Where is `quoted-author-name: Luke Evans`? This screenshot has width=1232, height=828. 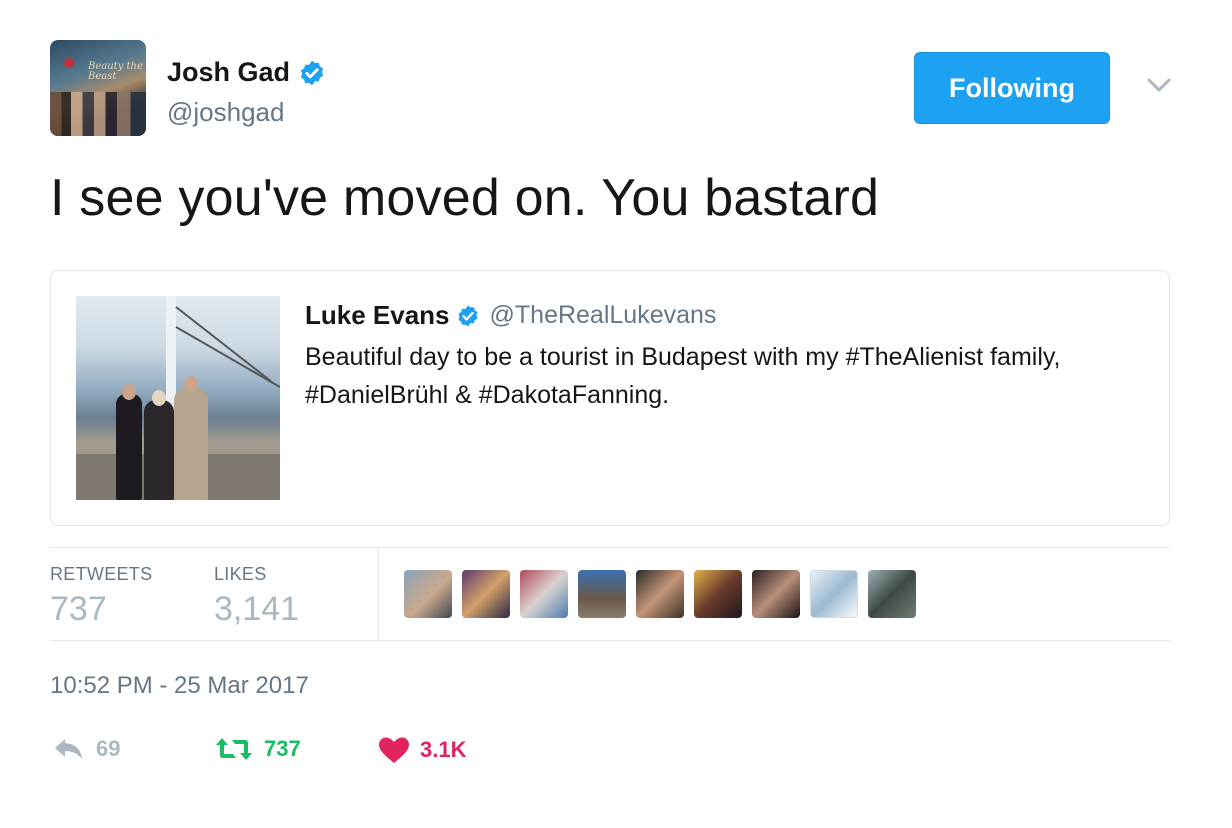 quoted-author-name: Luke Evans is located at coordinates (377, 315).